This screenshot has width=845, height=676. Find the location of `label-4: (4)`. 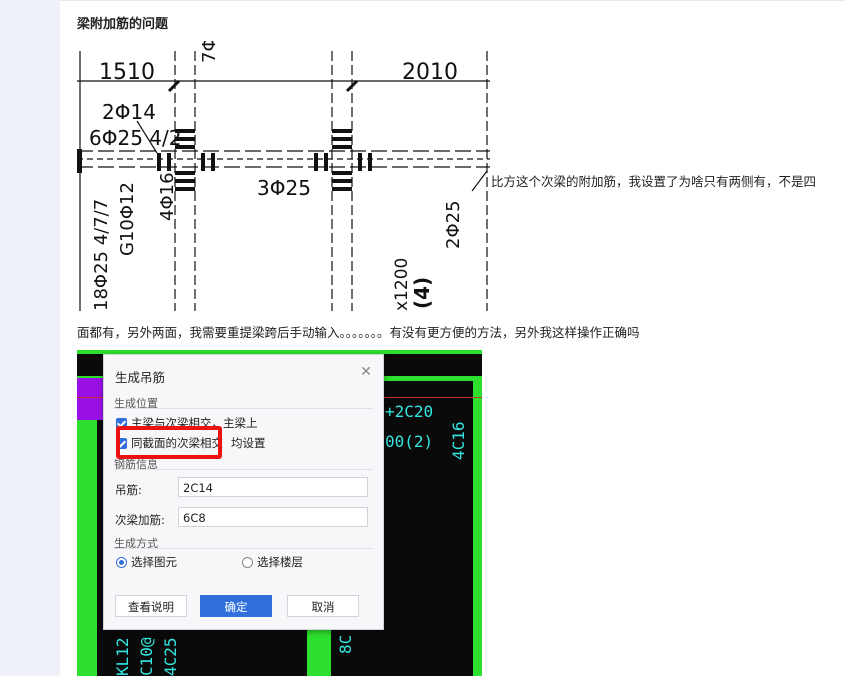

label-4: (4) is located at coordinates (422, 293).